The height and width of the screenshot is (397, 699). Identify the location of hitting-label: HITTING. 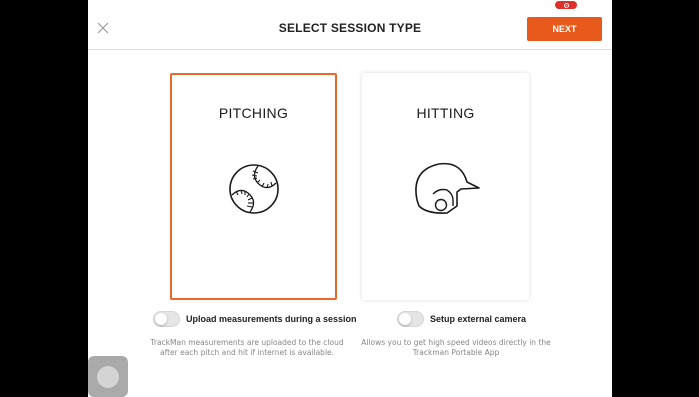
(445, 113).